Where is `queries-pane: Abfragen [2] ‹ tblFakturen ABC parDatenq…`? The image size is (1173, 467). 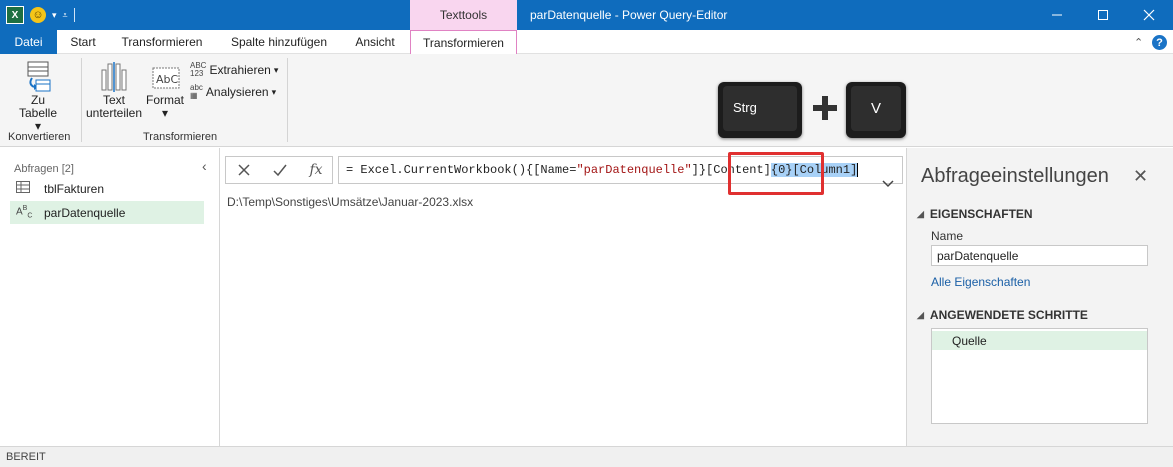
queries-pane: Abfragen [2] ‹ tblFakturen ABC parDatenq… is located at coordinates (110, 297).